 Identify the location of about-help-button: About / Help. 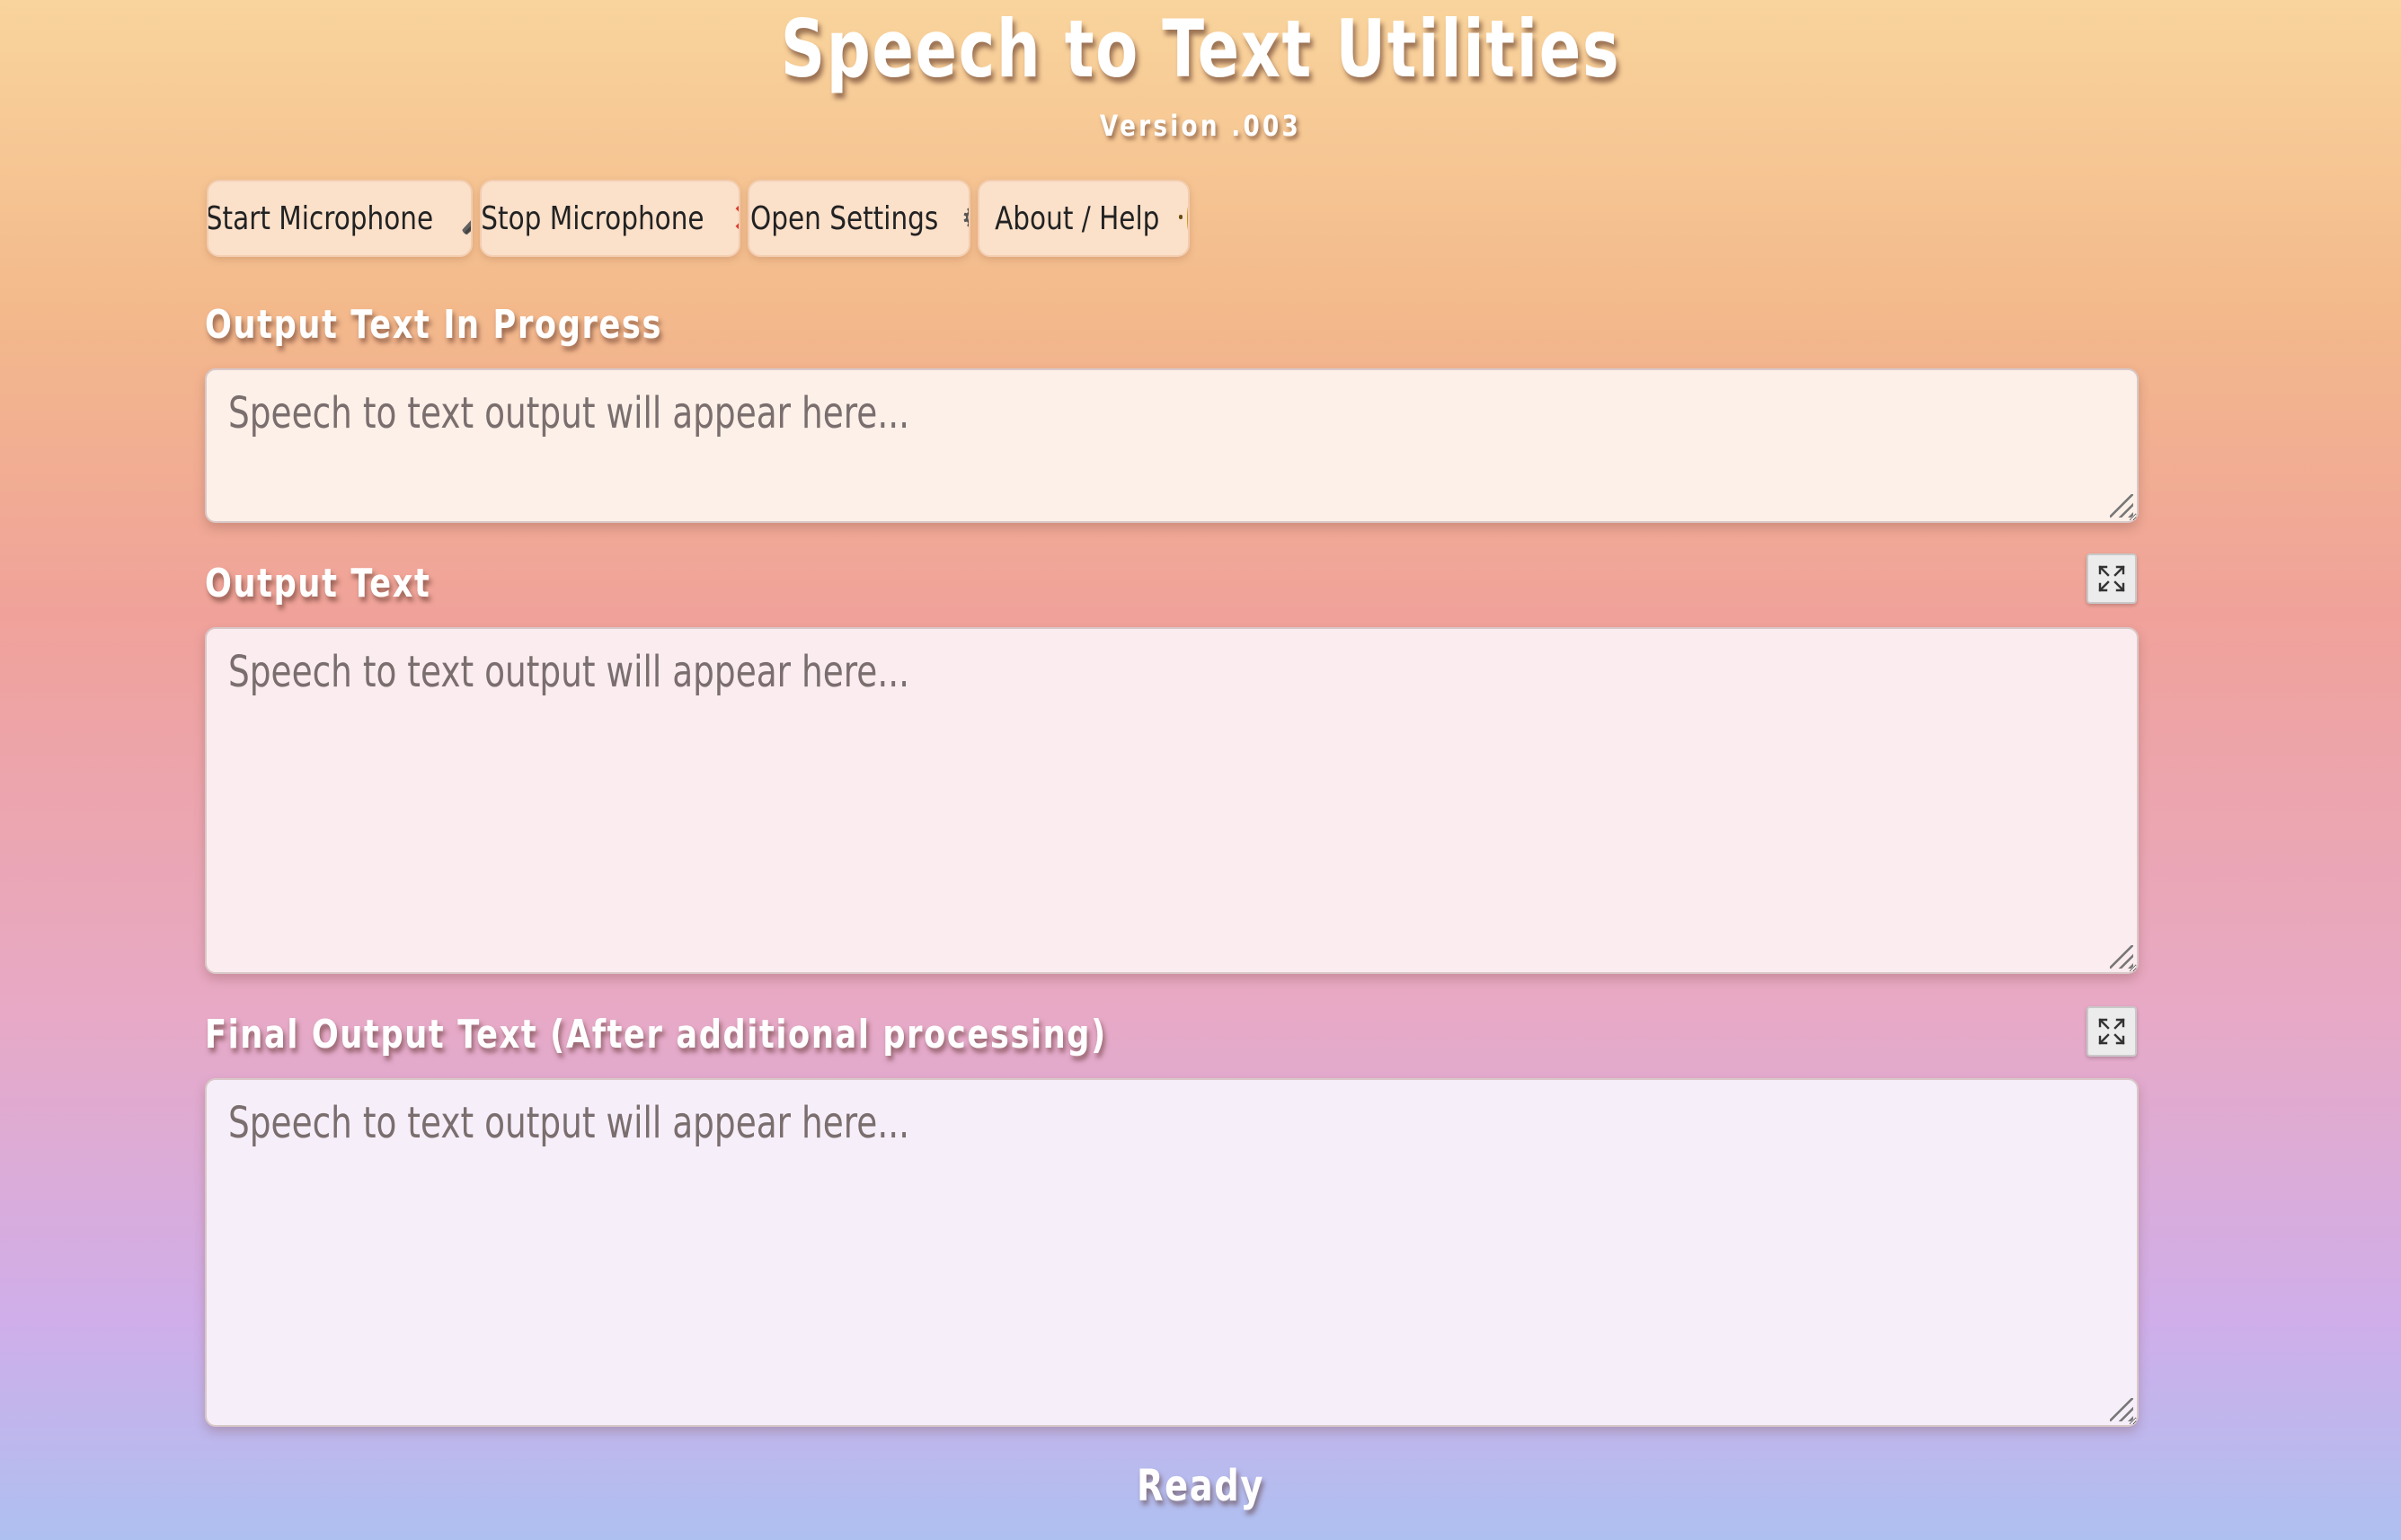
(1084, 218).